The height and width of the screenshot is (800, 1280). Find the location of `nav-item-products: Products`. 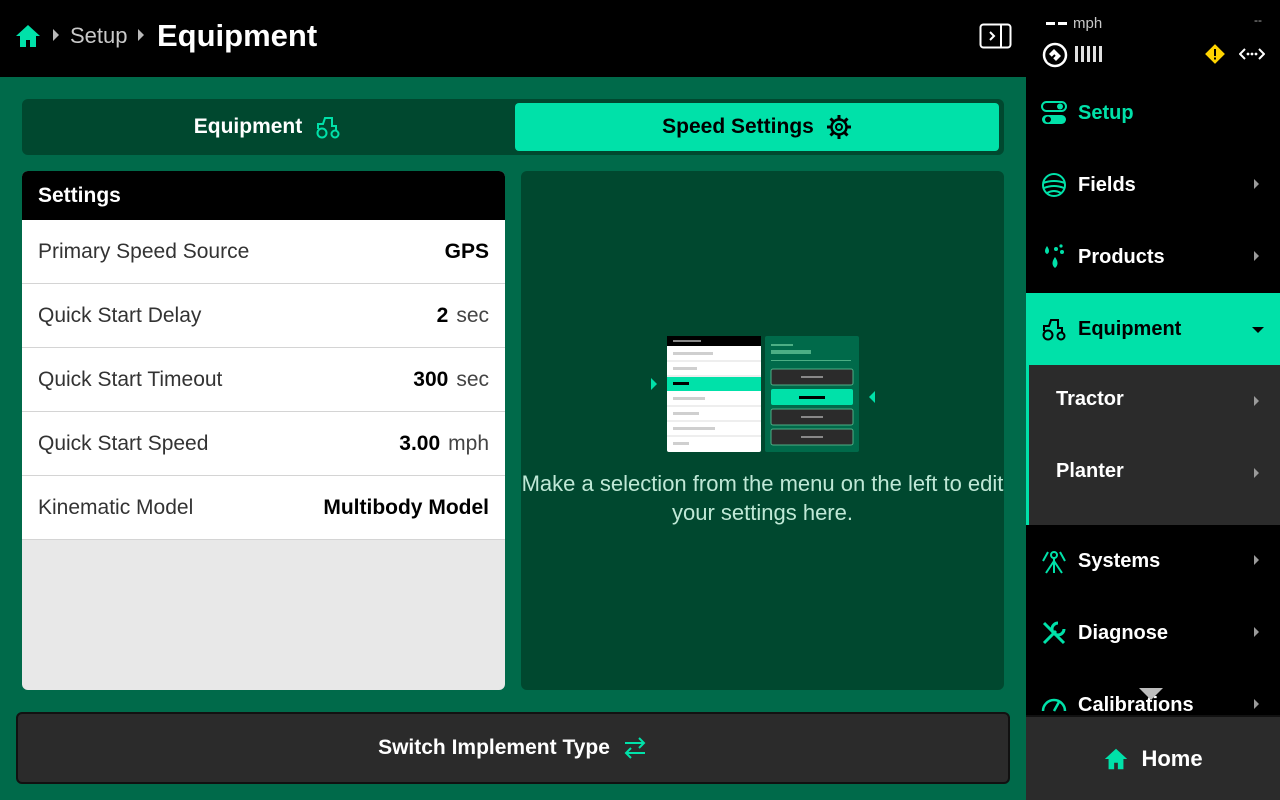

nav-item-products: Products is located at coordinates (1153, 257).